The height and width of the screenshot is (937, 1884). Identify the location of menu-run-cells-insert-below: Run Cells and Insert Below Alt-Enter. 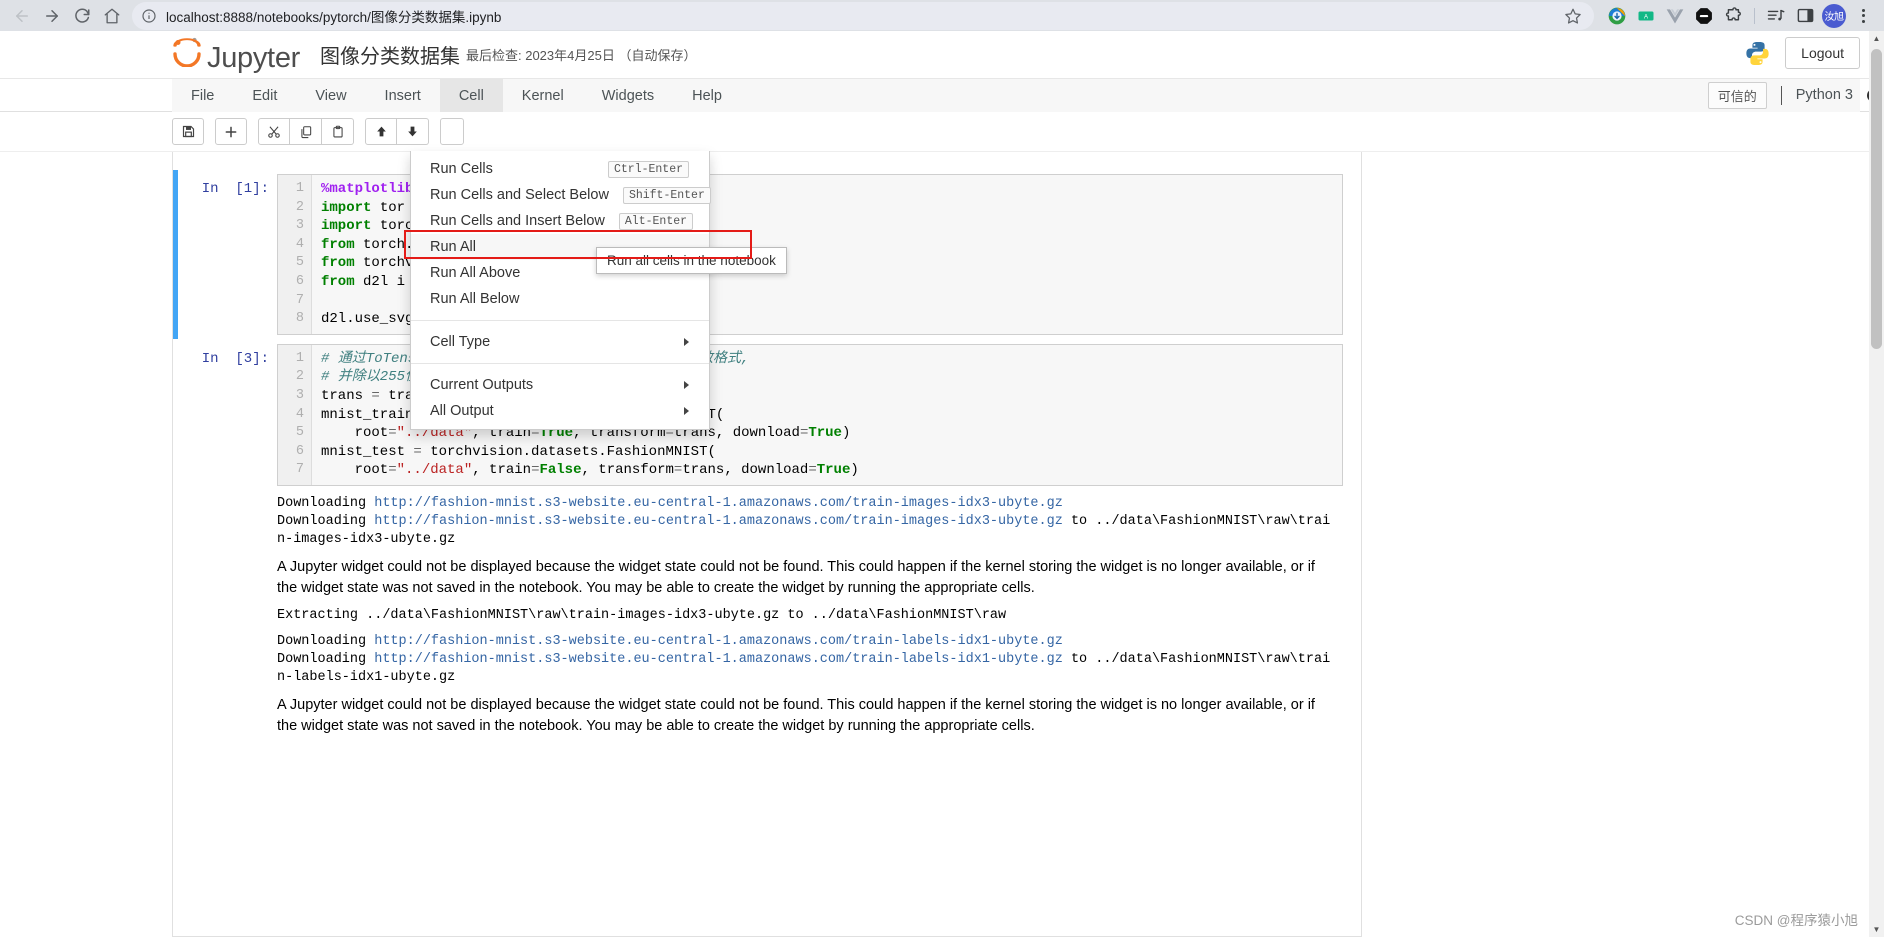
(560, 221).